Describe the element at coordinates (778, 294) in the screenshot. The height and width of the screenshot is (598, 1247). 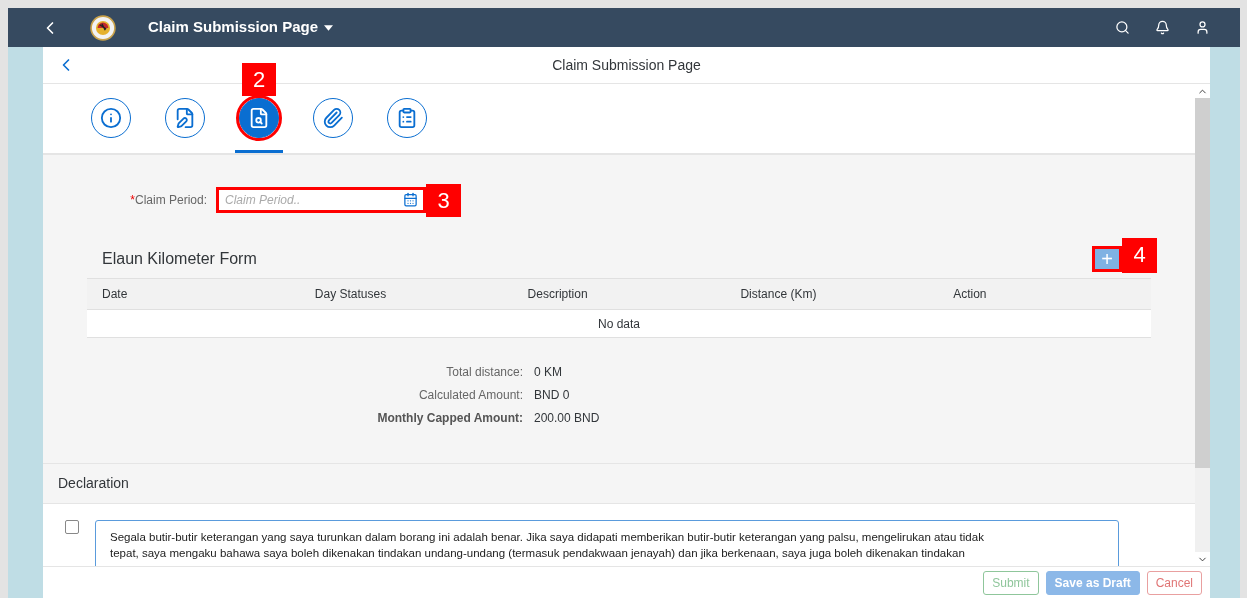
I see `column-header: Distance (Km)` at that location.